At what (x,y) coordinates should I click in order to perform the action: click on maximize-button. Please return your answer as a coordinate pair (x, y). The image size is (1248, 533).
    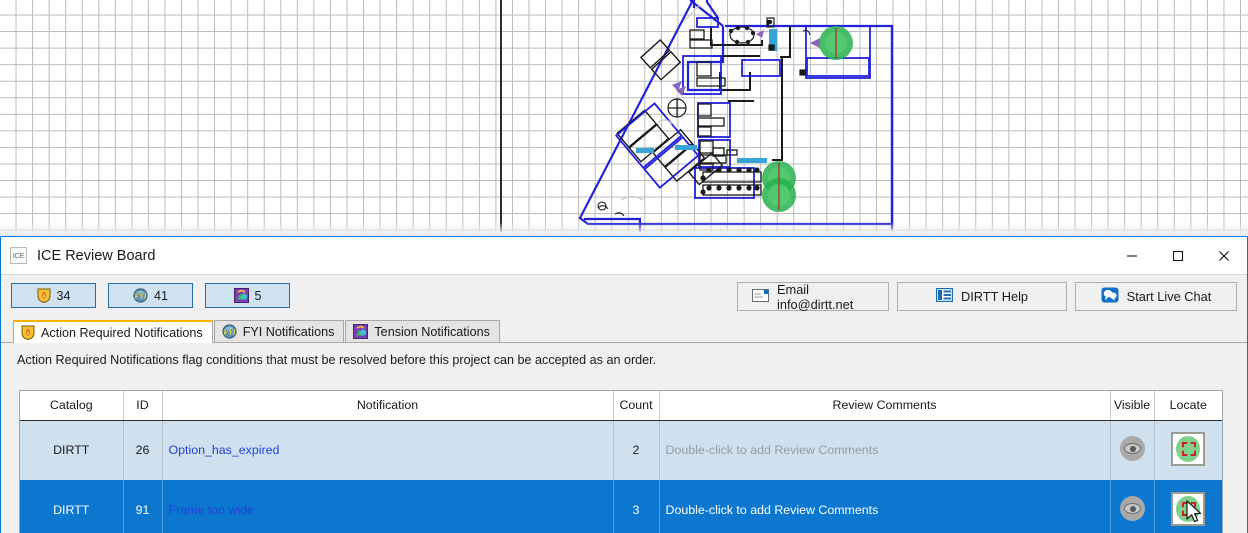
    Looking at the image, I should click on (1178, 255).